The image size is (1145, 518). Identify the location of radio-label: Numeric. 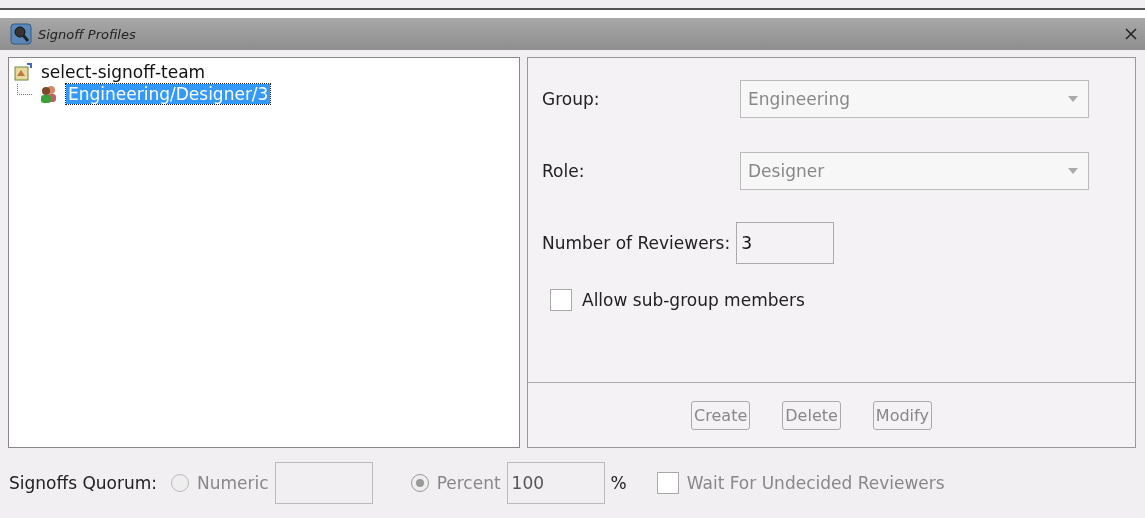
(233, 483).